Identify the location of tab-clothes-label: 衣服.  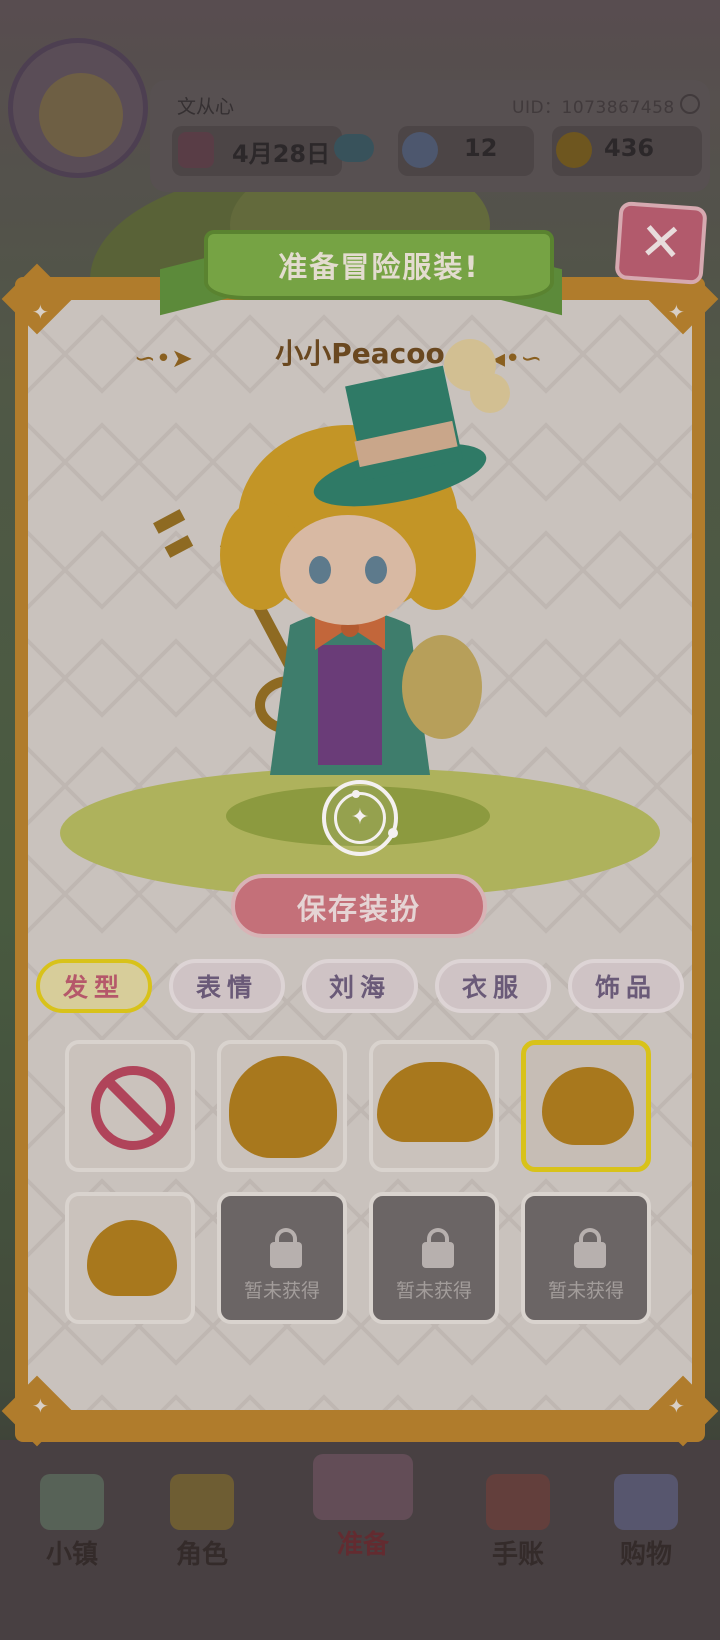
(492, 987).